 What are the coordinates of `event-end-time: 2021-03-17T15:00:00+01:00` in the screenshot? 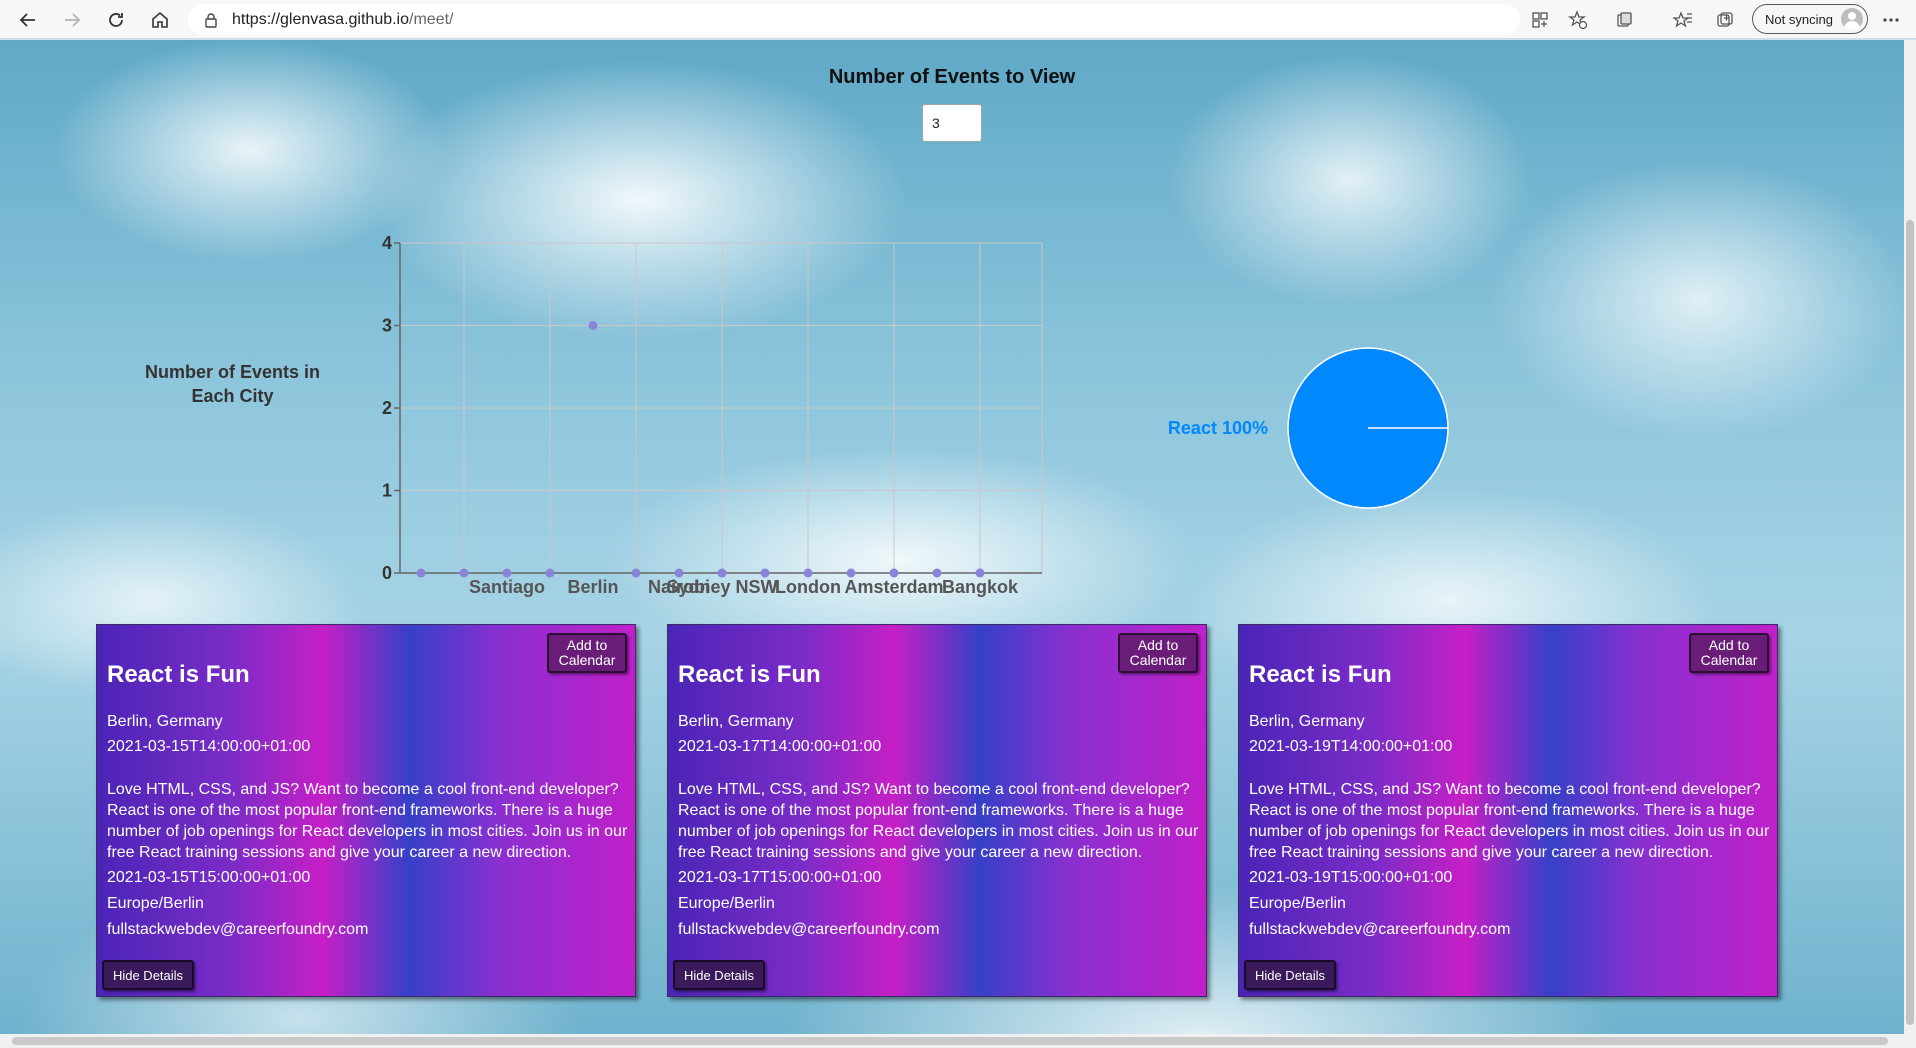 It's located at (780, 877).